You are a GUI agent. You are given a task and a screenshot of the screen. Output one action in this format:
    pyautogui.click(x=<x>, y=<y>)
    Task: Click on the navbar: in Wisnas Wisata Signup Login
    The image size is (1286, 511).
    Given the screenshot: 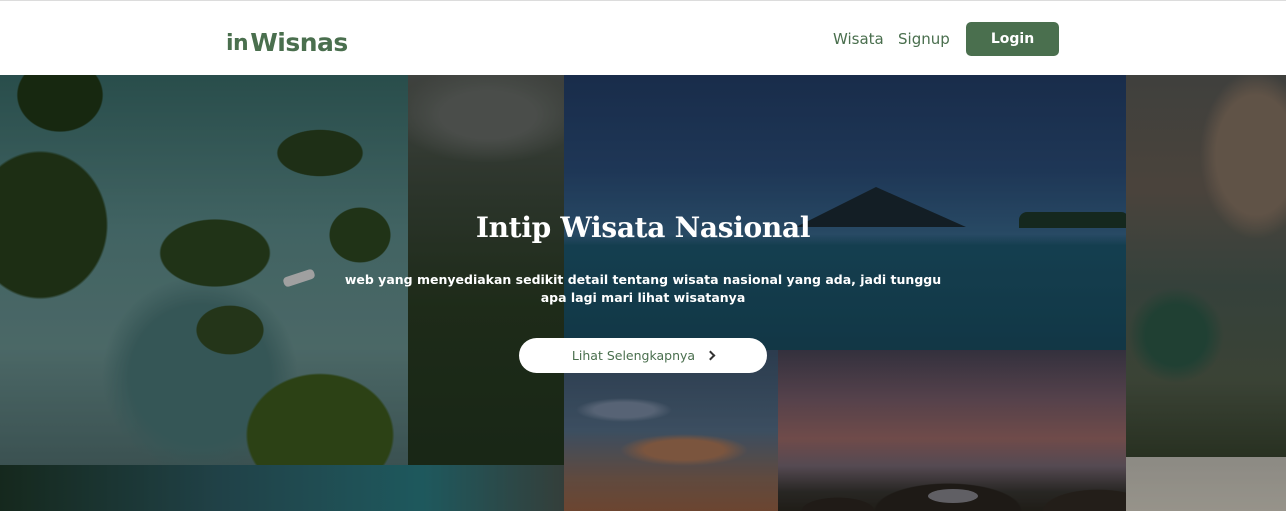 What is the action you would take?
    pyautogui.click(x=643, y=37)
    